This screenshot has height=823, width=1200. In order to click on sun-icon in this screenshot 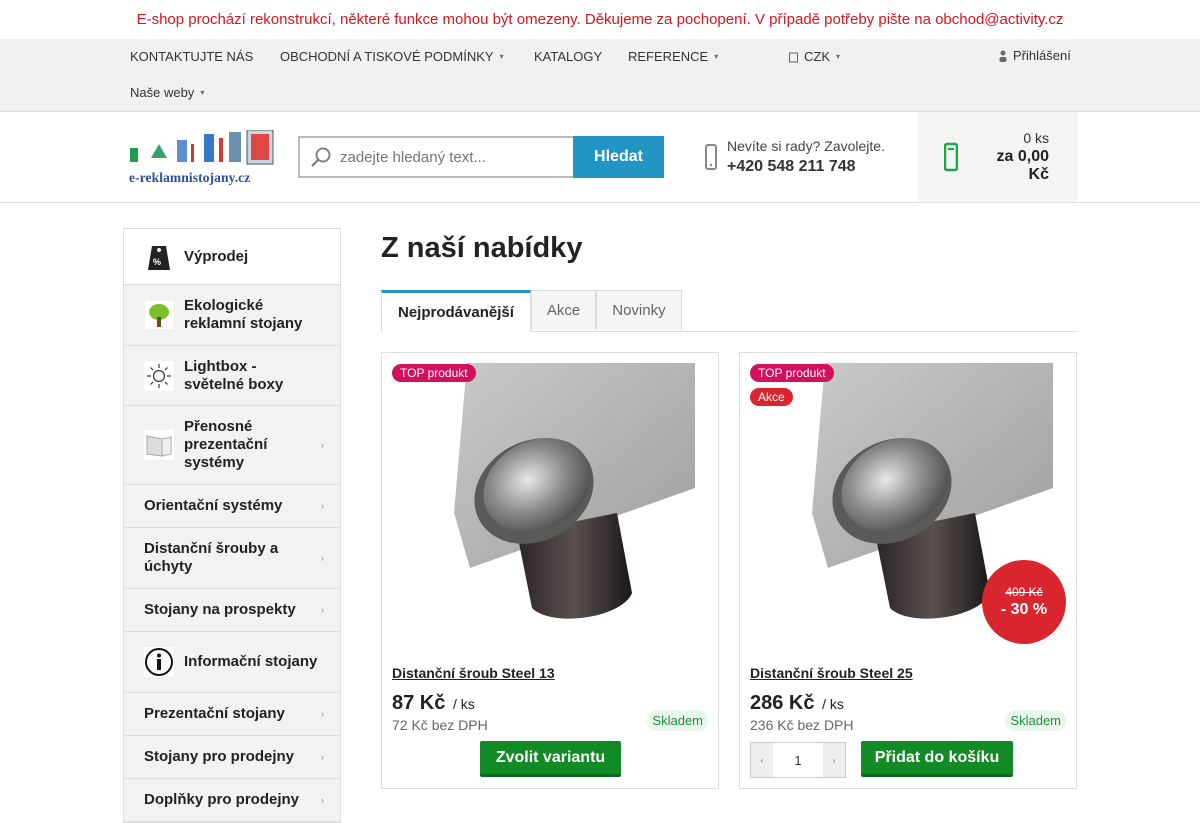, I will do `click(159, 375)`.